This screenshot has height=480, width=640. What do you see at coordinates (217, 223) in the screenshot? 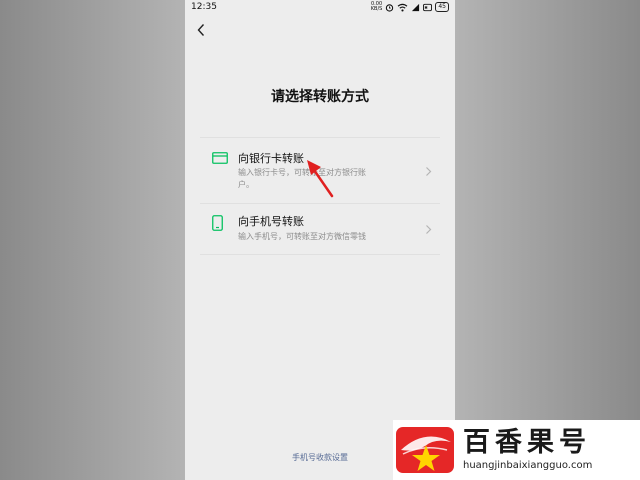
I see `phone-icon` at bounding box center [217, 223].